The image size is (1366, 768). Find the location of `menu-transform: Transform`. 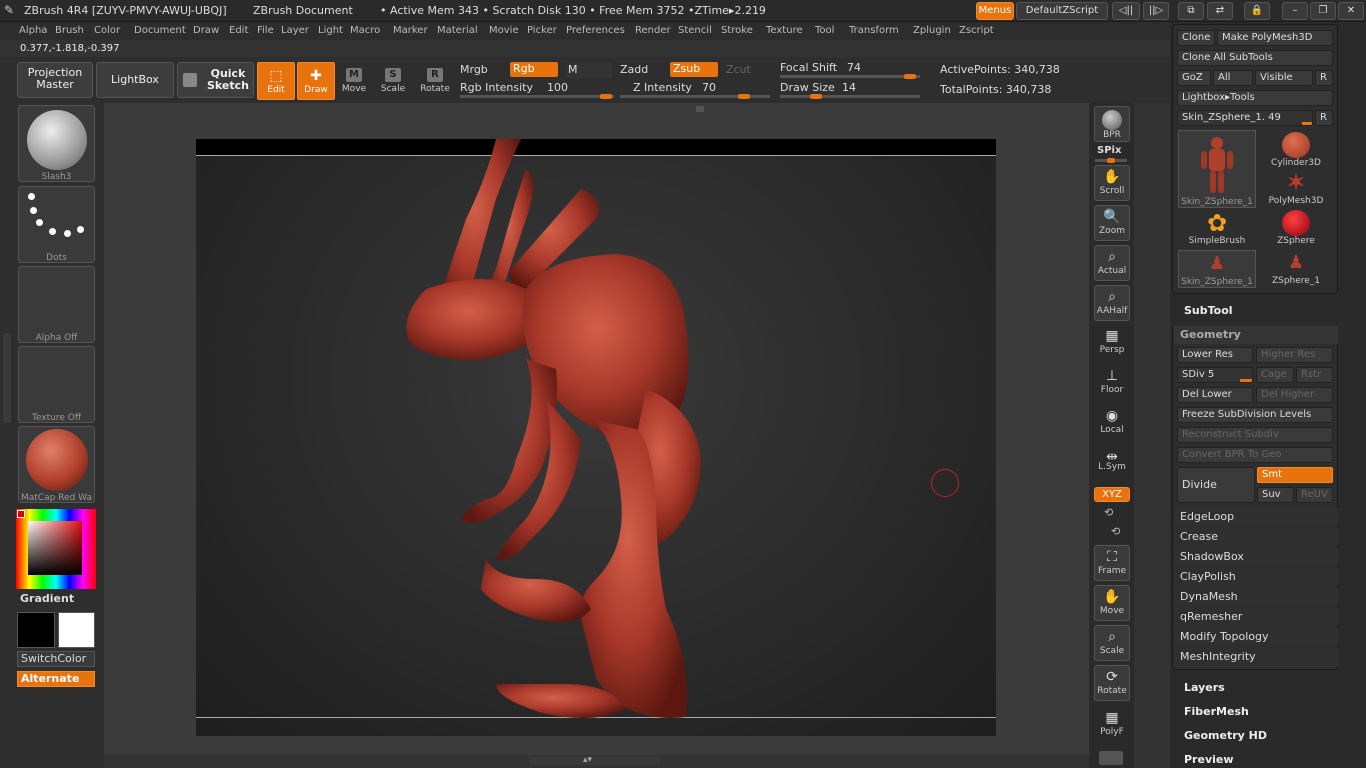

menu-transform: Transform is located at coordinates (874, 30).